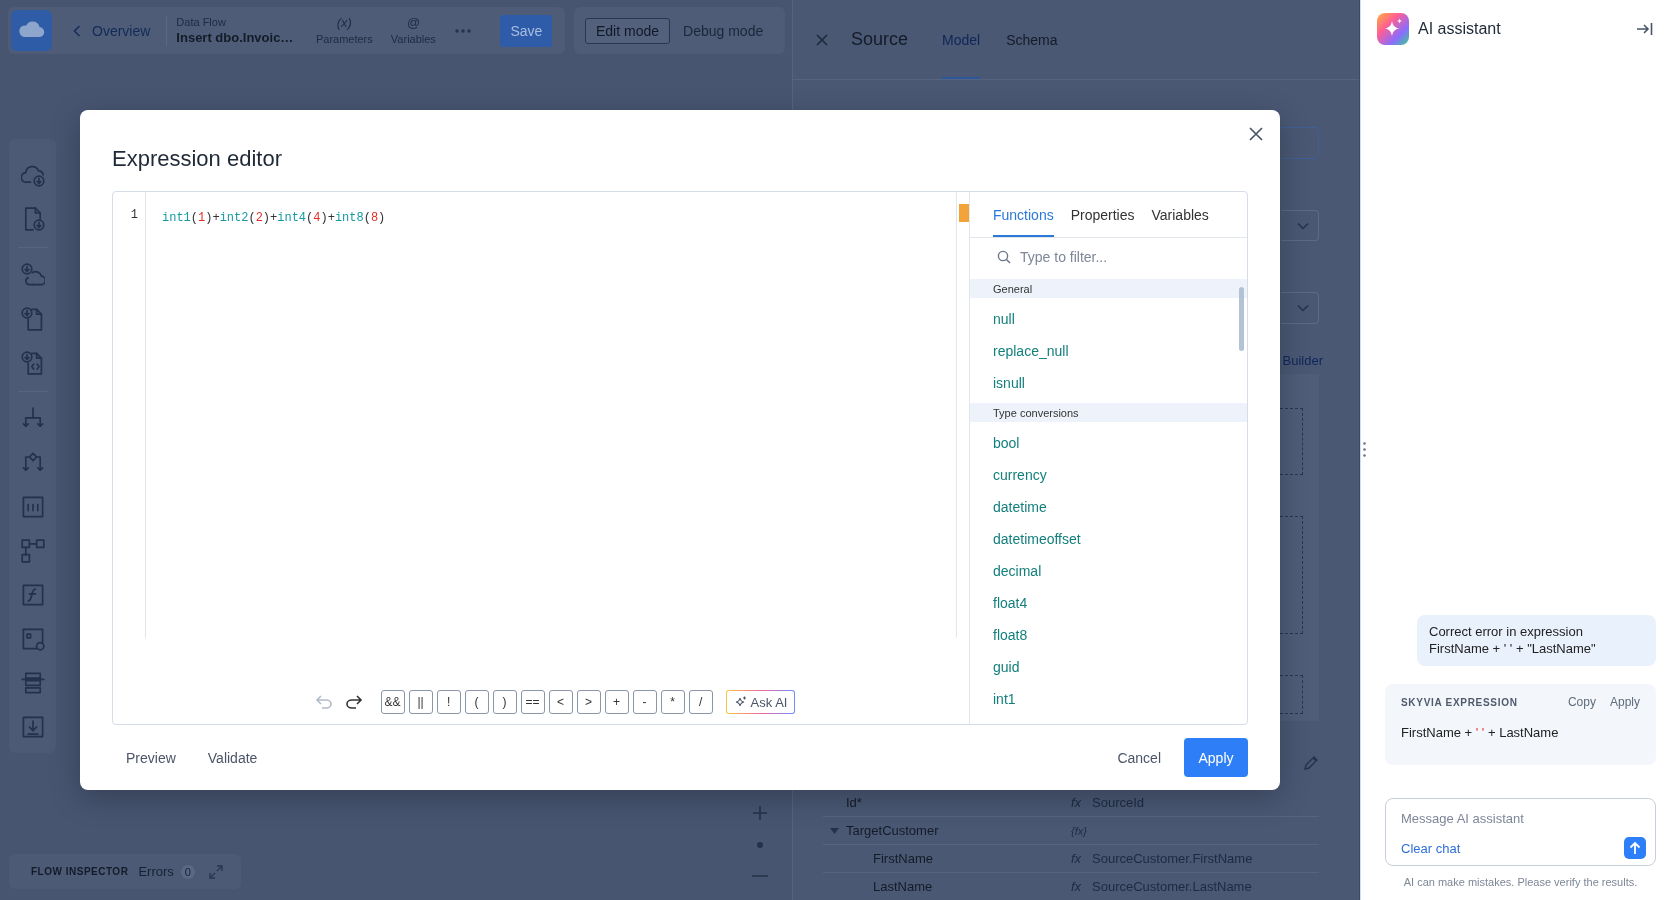 The image size is (1680, 900). I want to click on ask-ai-button: Ask AI, so click(760, 702).